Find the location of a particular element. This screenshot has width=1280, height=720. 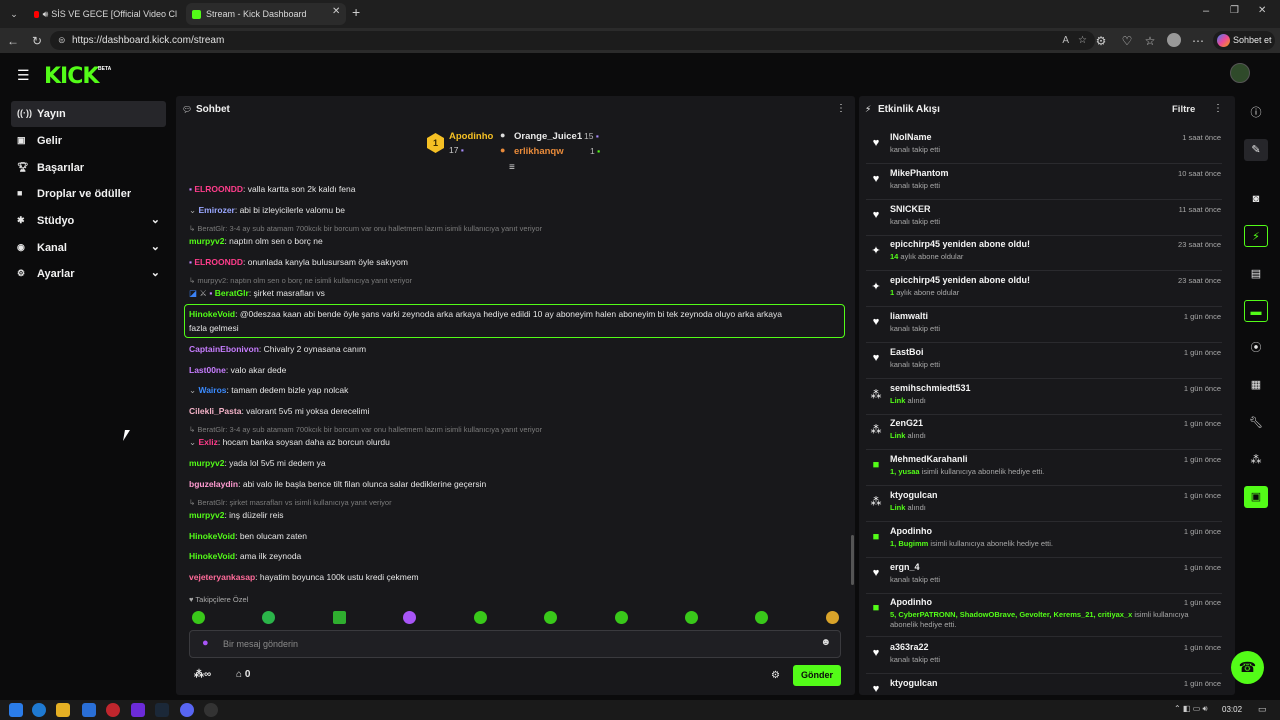

read-aloud-icon: A is located at coordinates (1065, 40).